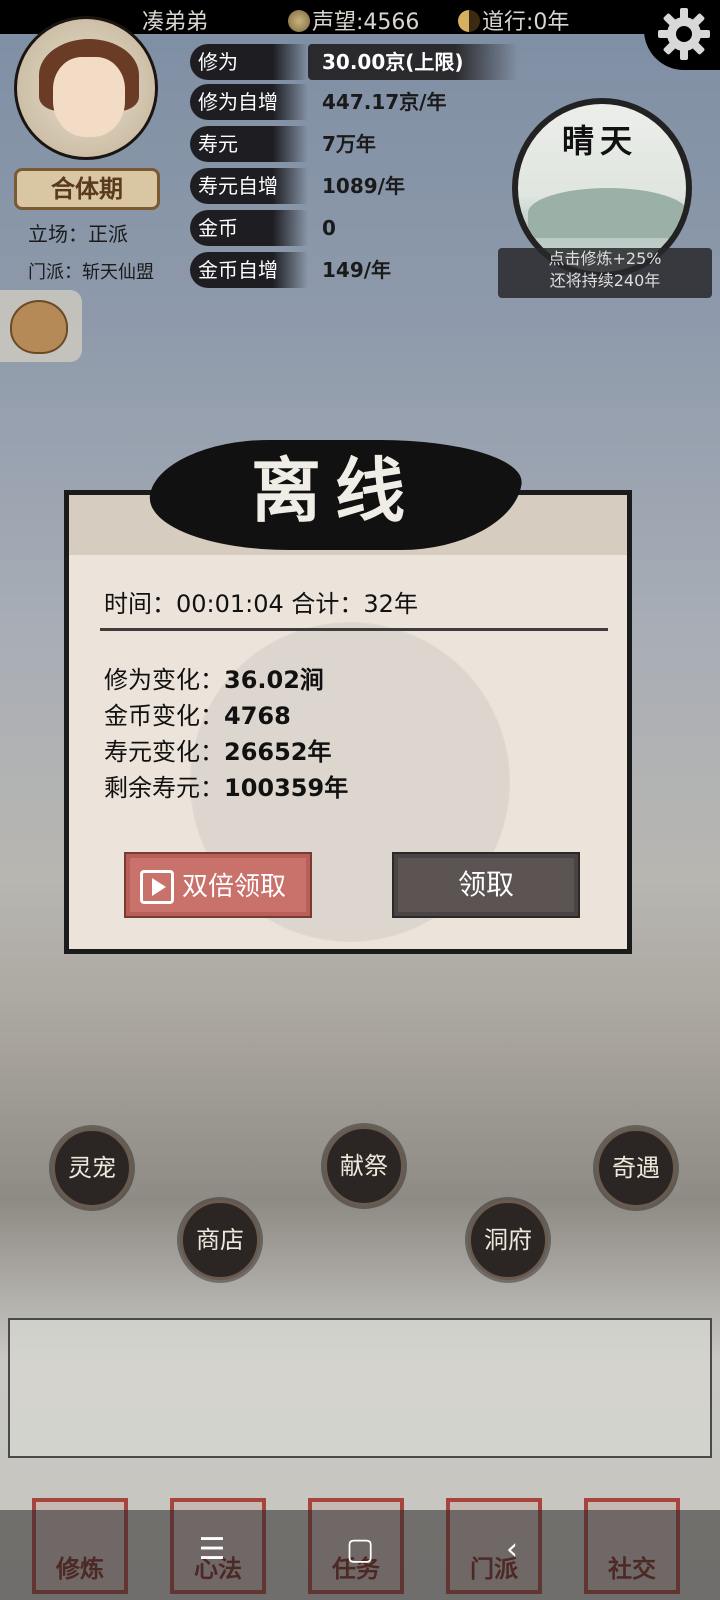 Image resolution: width=720 pixels, height=1600 pixels. Describe the element at coordinates (605, 258) in the screenshot. I see `weather-bonus: 点击修炼+25%` at that location.